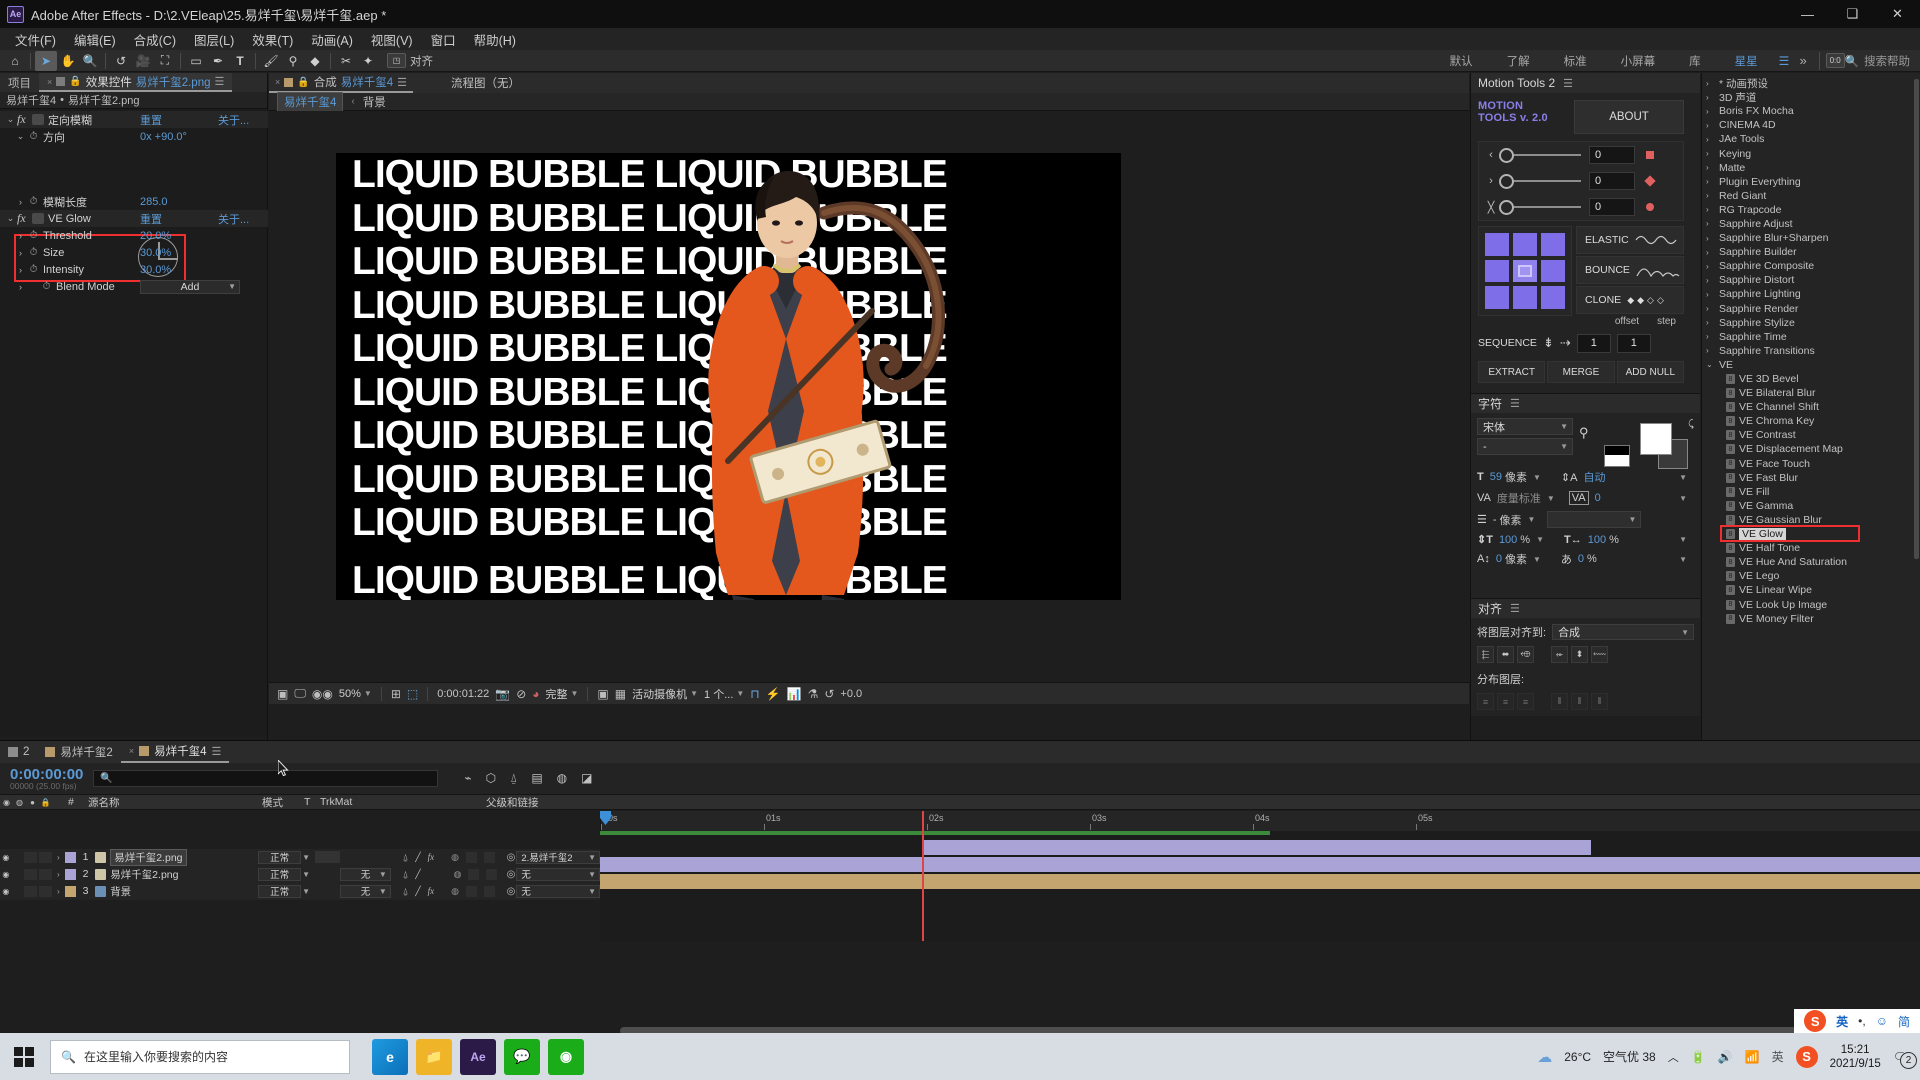 Image resolution: width=1920 pixels, height=1080 pixels. What do you see at coordinates (773, 694) in the screenshot?
I see `fast-preview-icon: ⚡` at bounding box center [773, 694].